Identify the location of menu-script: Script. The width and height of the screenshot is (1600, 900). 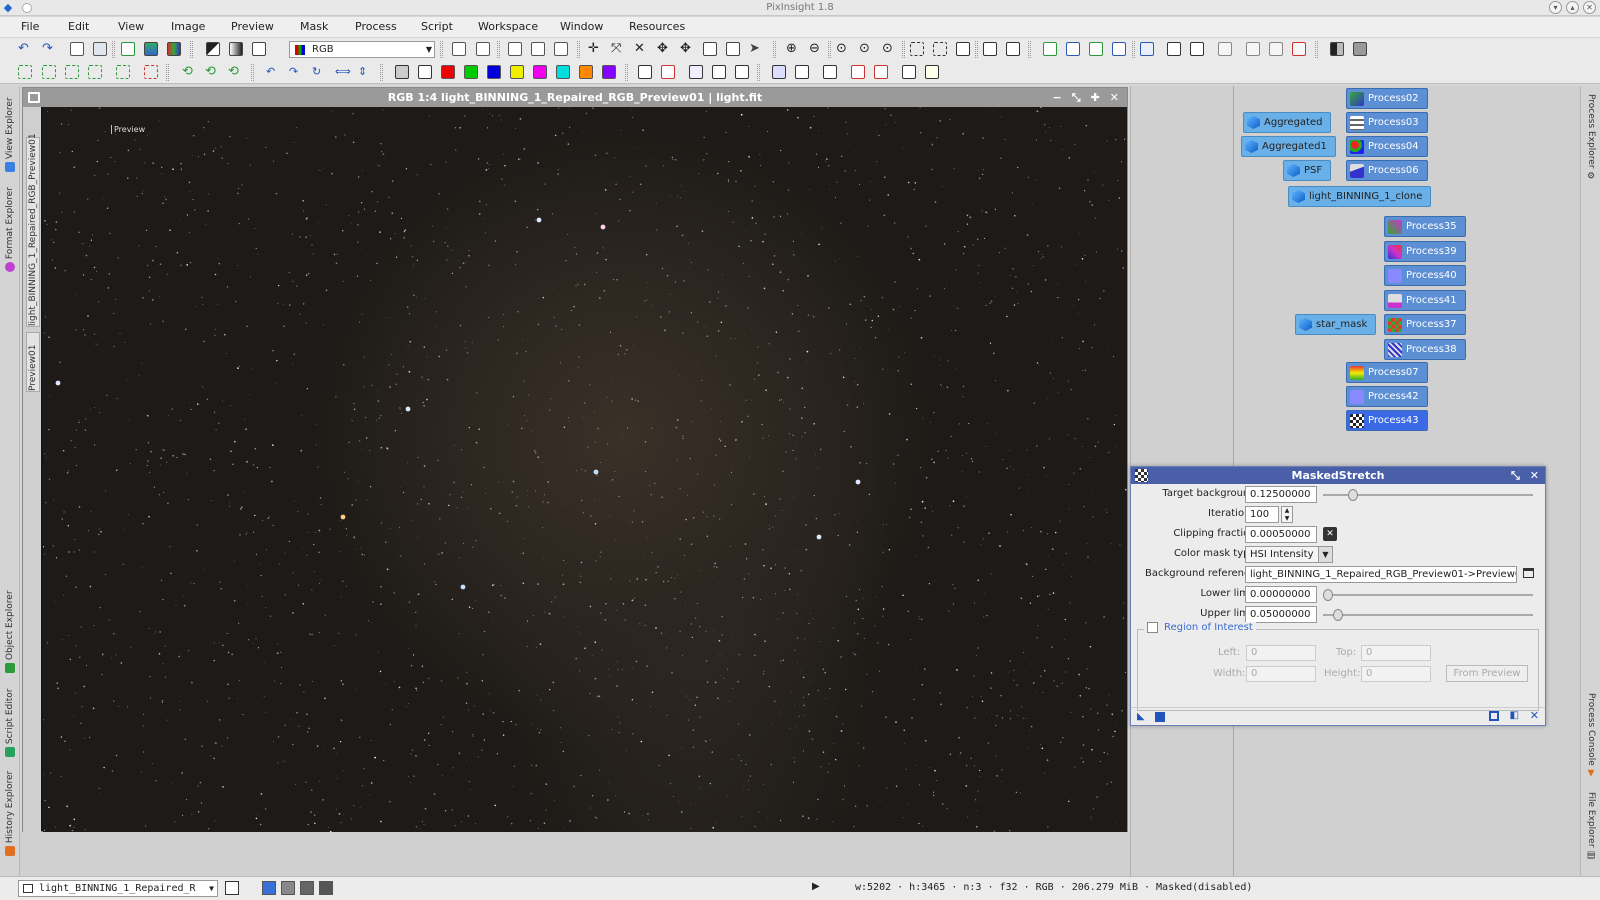
(437, 27).